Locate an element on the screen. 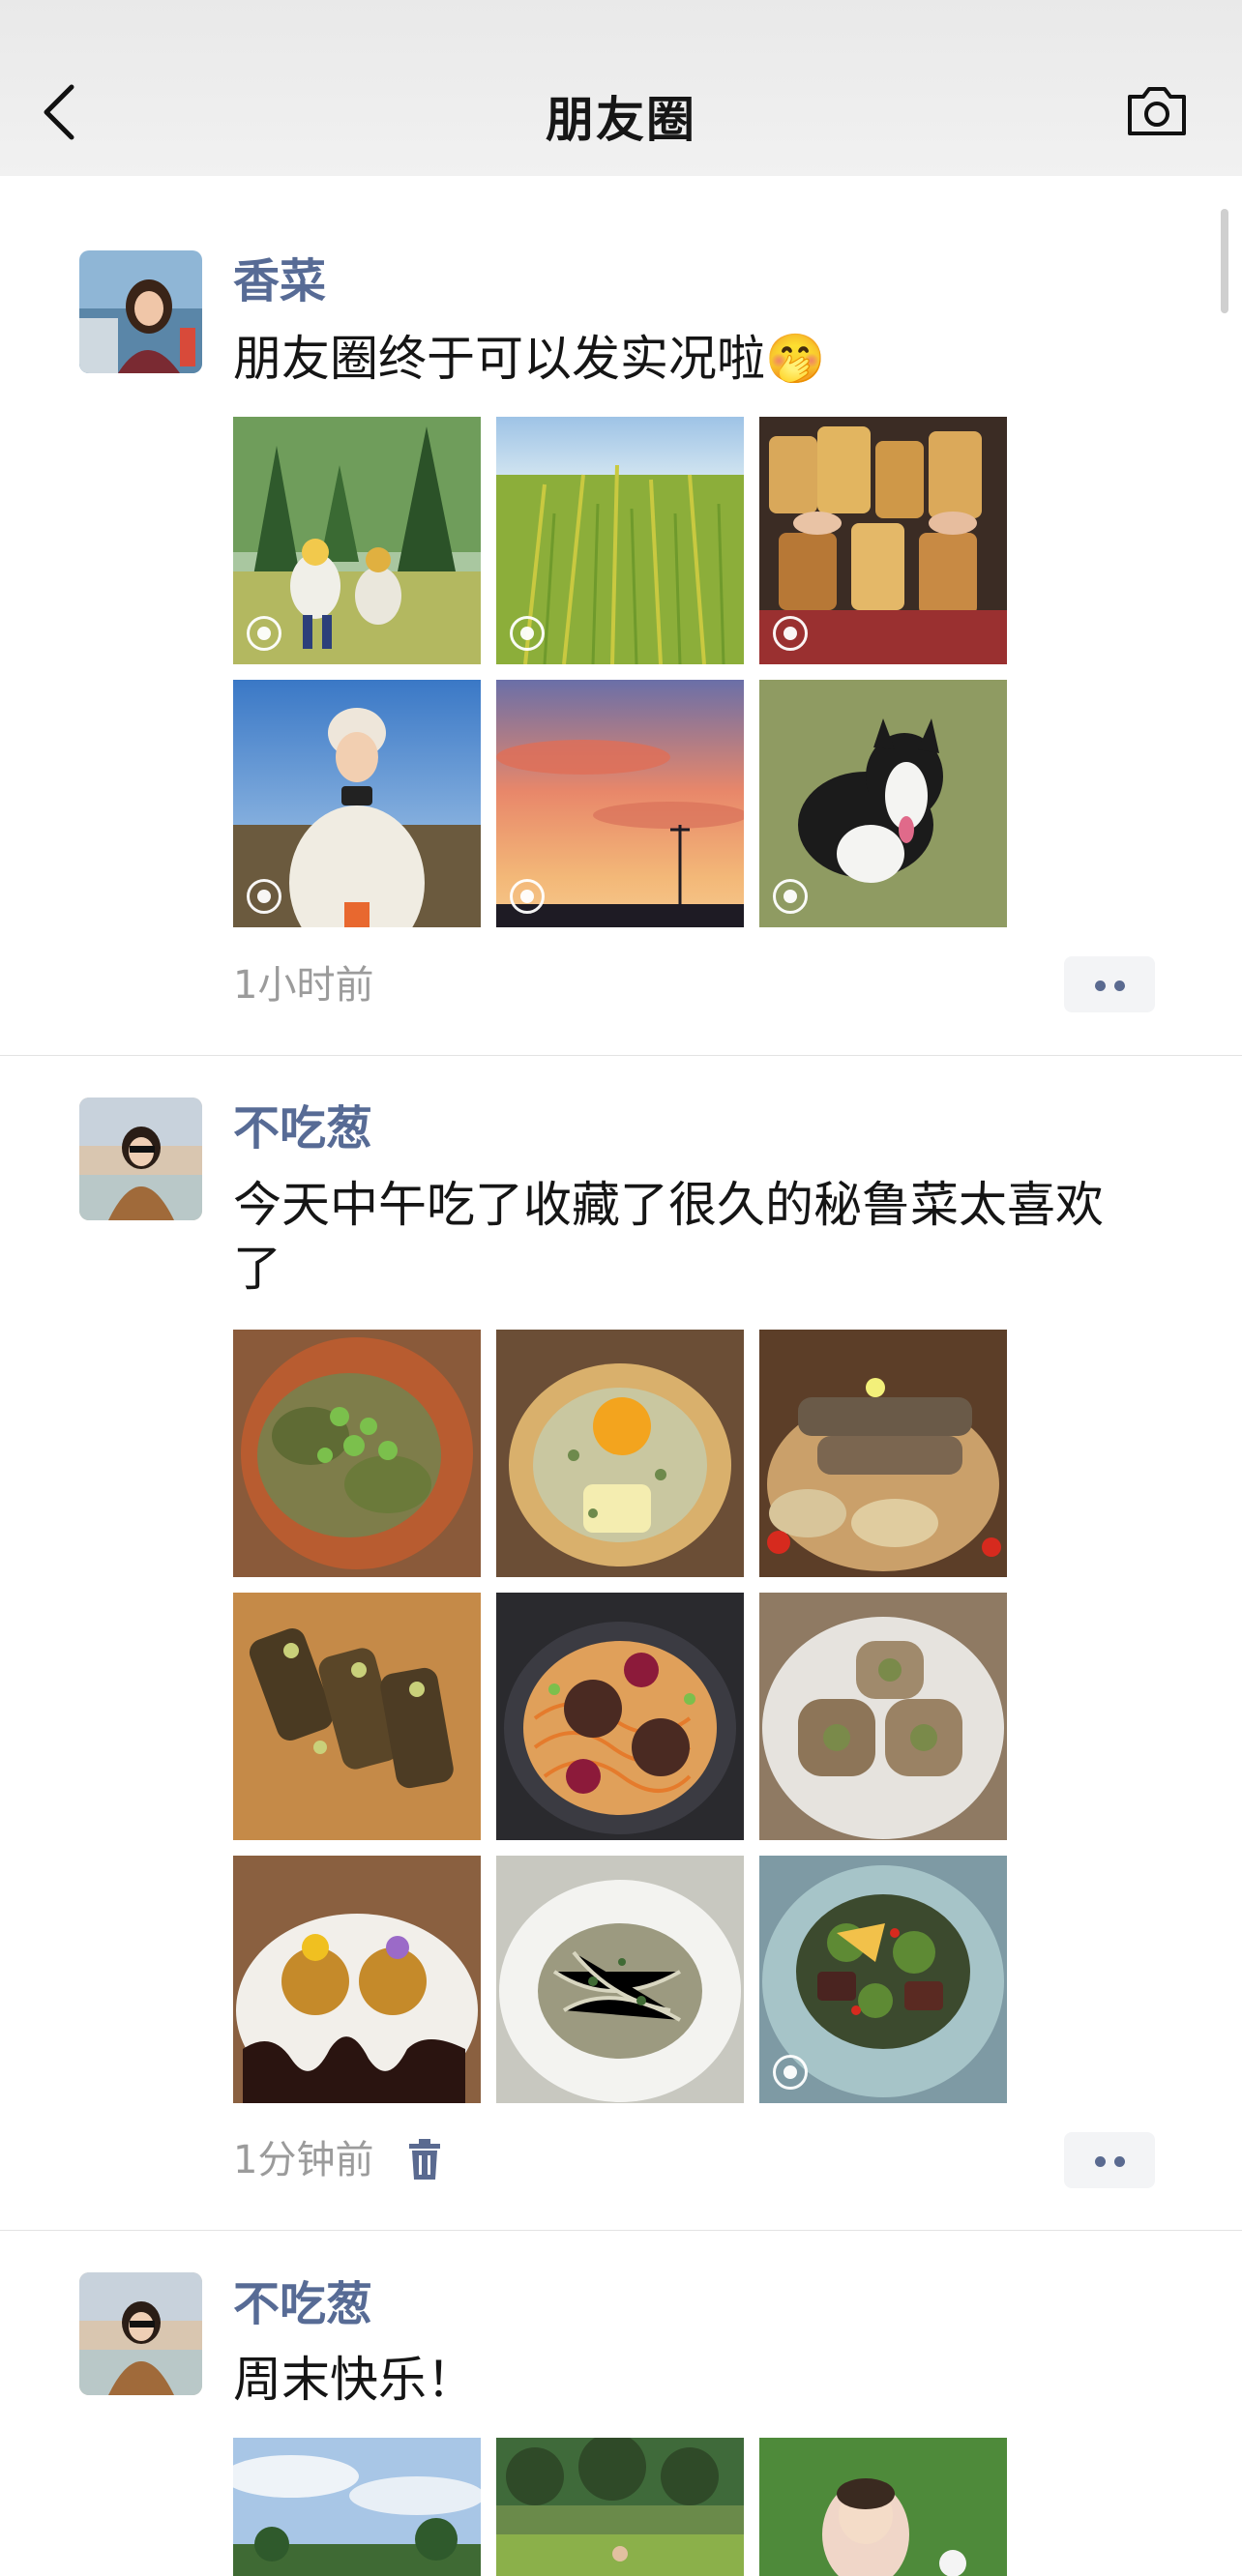 This screenshot has width=1242, height=2576. post-text: 朋友圈终于可以发实况啦🤭 is located at coordinates (529, 359).